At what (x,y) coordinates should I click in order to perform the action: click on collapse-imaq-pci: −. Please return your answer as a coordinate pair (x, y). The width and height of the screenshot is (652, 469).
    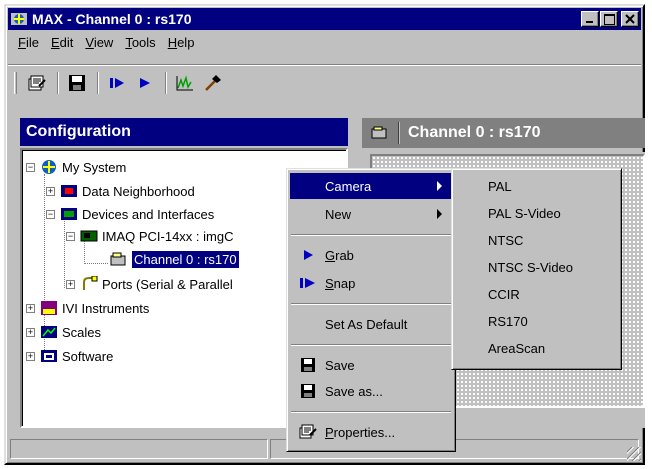
    Looking at the image, I should click on (70, 236).